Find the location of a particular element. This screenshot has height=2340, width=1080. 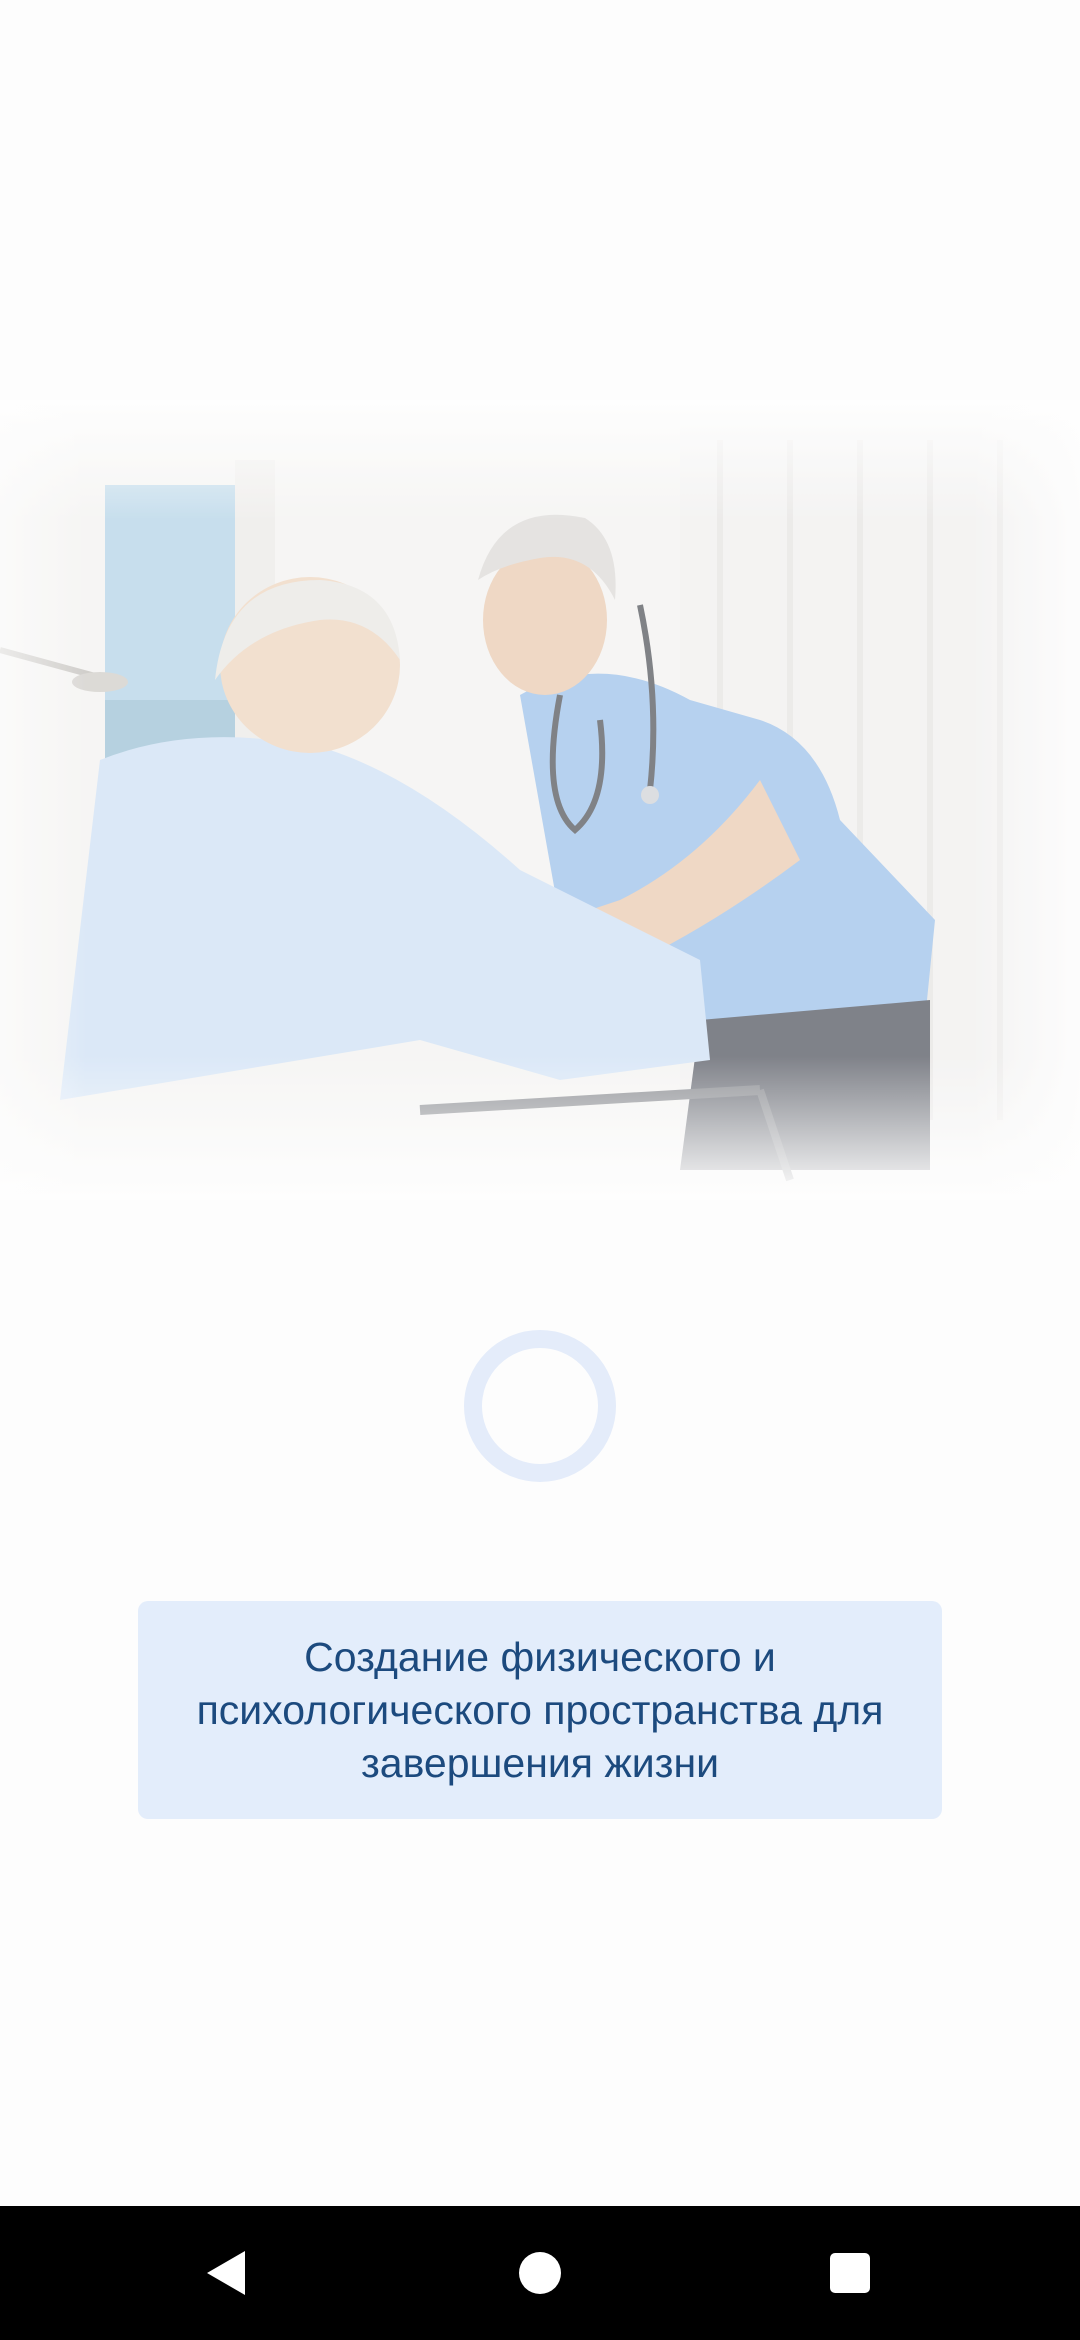

loading-spinner-icon is located at coordinates (540, 1406).